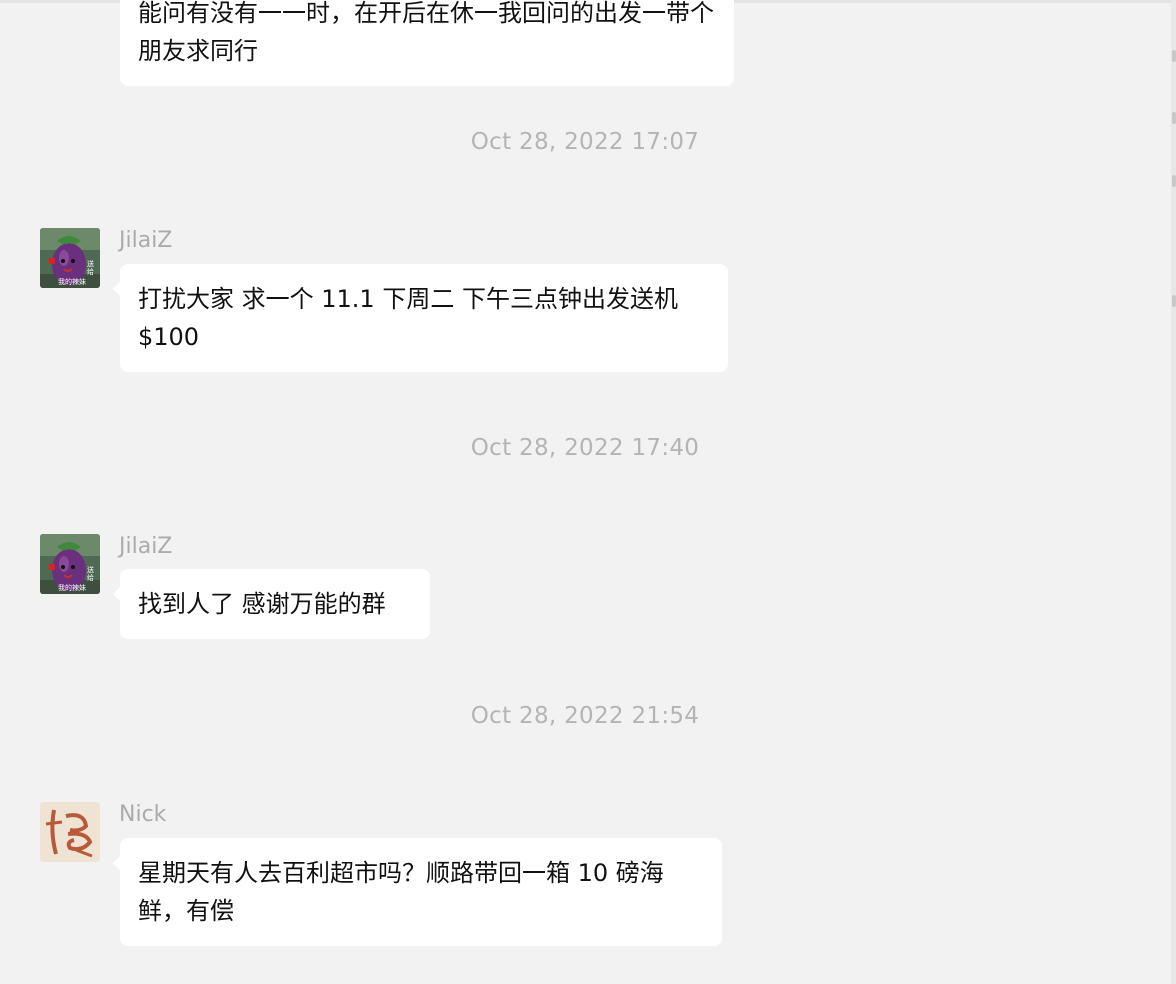 Image resolution: width=1176 pixels, height=984 pixels. I want to click on message-bubble: 星期天有人去百利超市吗？顺路带回一箱 10 磅海鲜，有偿, so click(417, 892).